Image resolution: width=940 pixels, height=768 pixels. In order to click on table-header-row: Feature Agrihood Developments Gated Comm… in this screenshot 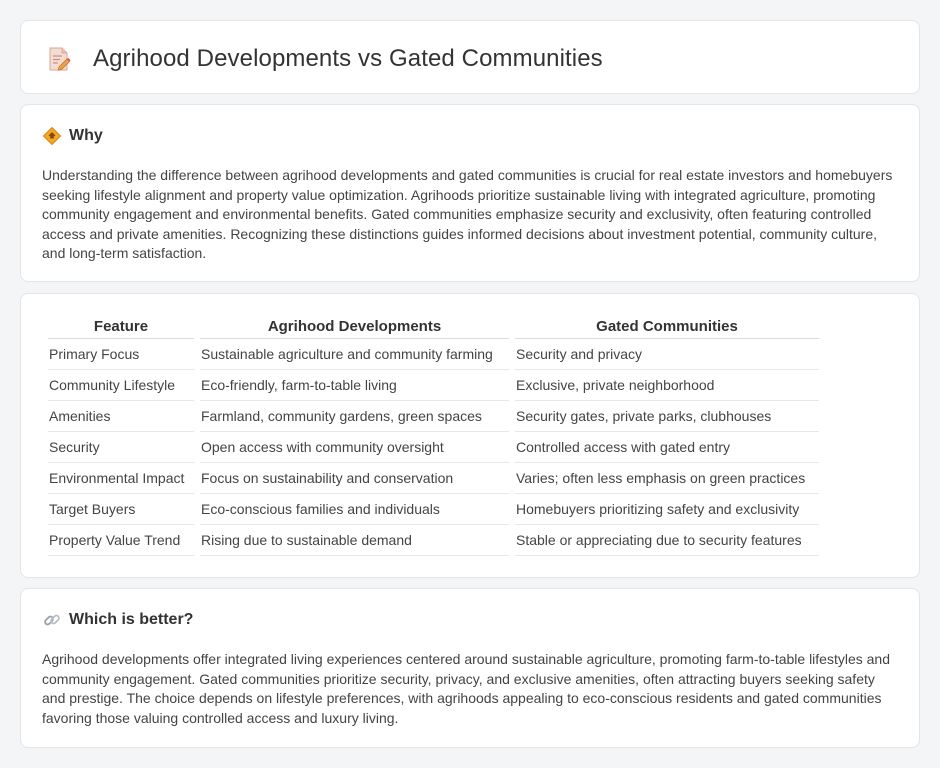, I will do `click(433, 327)`.